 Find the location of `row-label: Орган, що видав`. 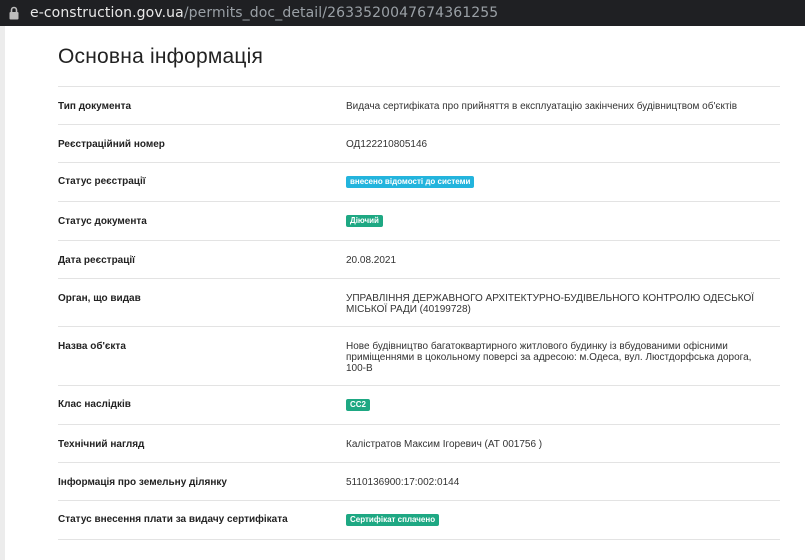

row-label: Орган, що видав is located at coordinates (99, 298).